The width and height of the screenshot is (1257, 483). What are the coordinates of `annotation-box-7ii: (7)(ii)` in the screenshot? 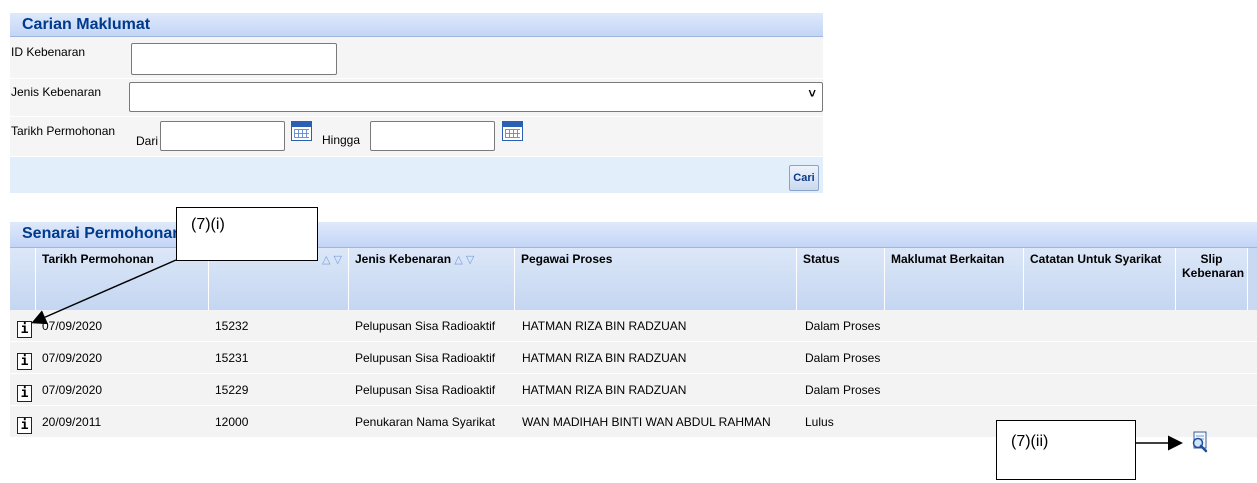 It's located at (1066, 450).